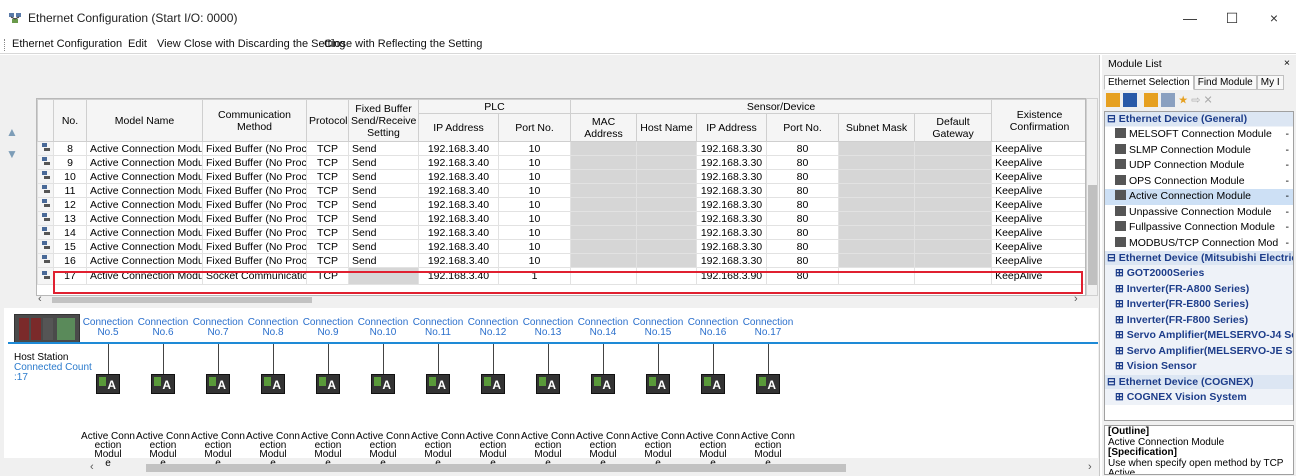 The width and height of the screenshot is (1296, 476). I want to click on cell-no: 14, so click(70, 232).